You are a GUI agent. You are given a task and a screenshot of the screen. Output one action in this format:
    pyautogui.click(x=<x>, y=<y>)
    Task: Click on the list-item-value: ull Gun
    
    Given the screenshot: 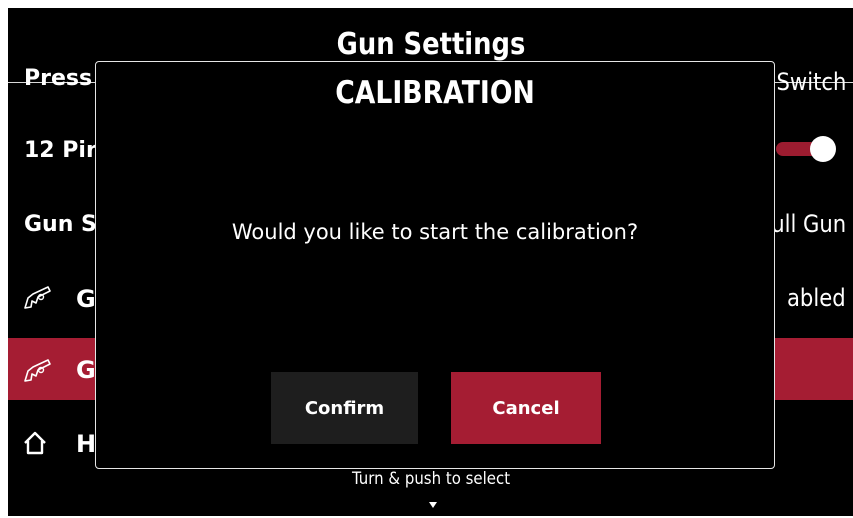 What is the action you would take?
    pyautogui.click(x=808, y=224)
    